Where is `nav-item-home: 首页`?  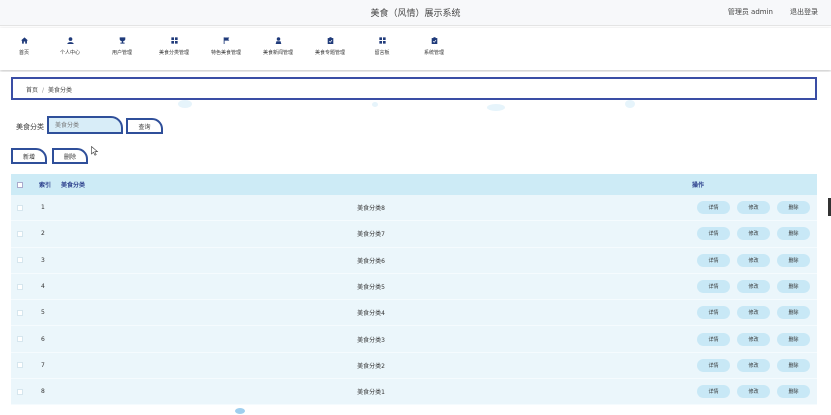 nav-item-home: 首页 is located at coordinates (24, 49).